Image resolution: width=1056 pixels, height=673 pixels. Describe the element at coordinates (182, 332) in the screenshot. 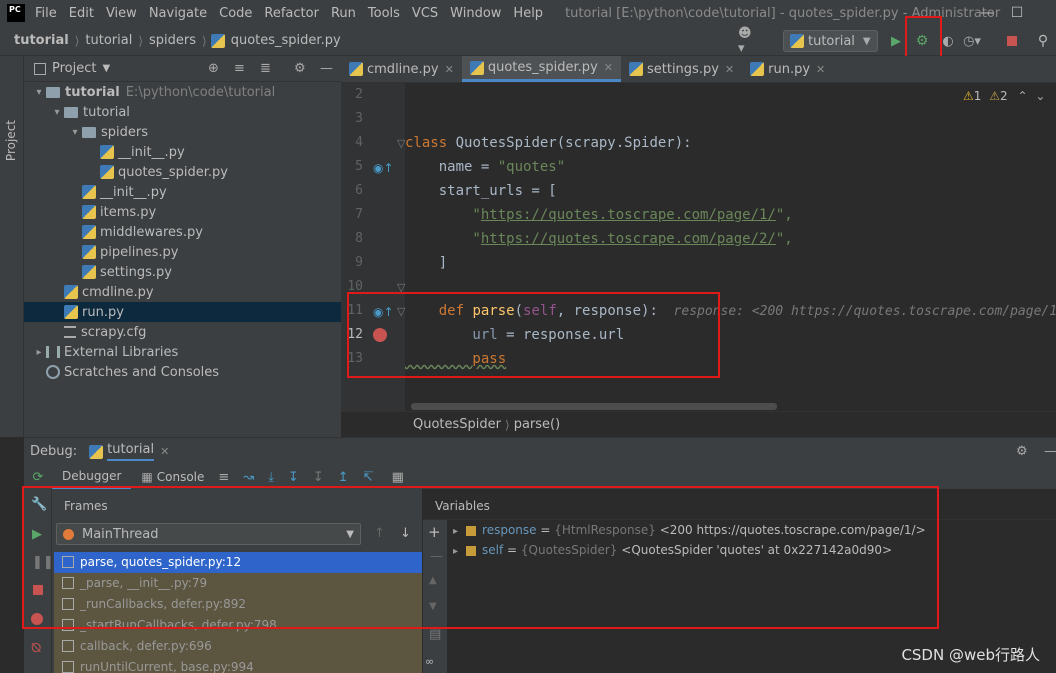

I see `tree-item: scrapy.cfg` at that location.